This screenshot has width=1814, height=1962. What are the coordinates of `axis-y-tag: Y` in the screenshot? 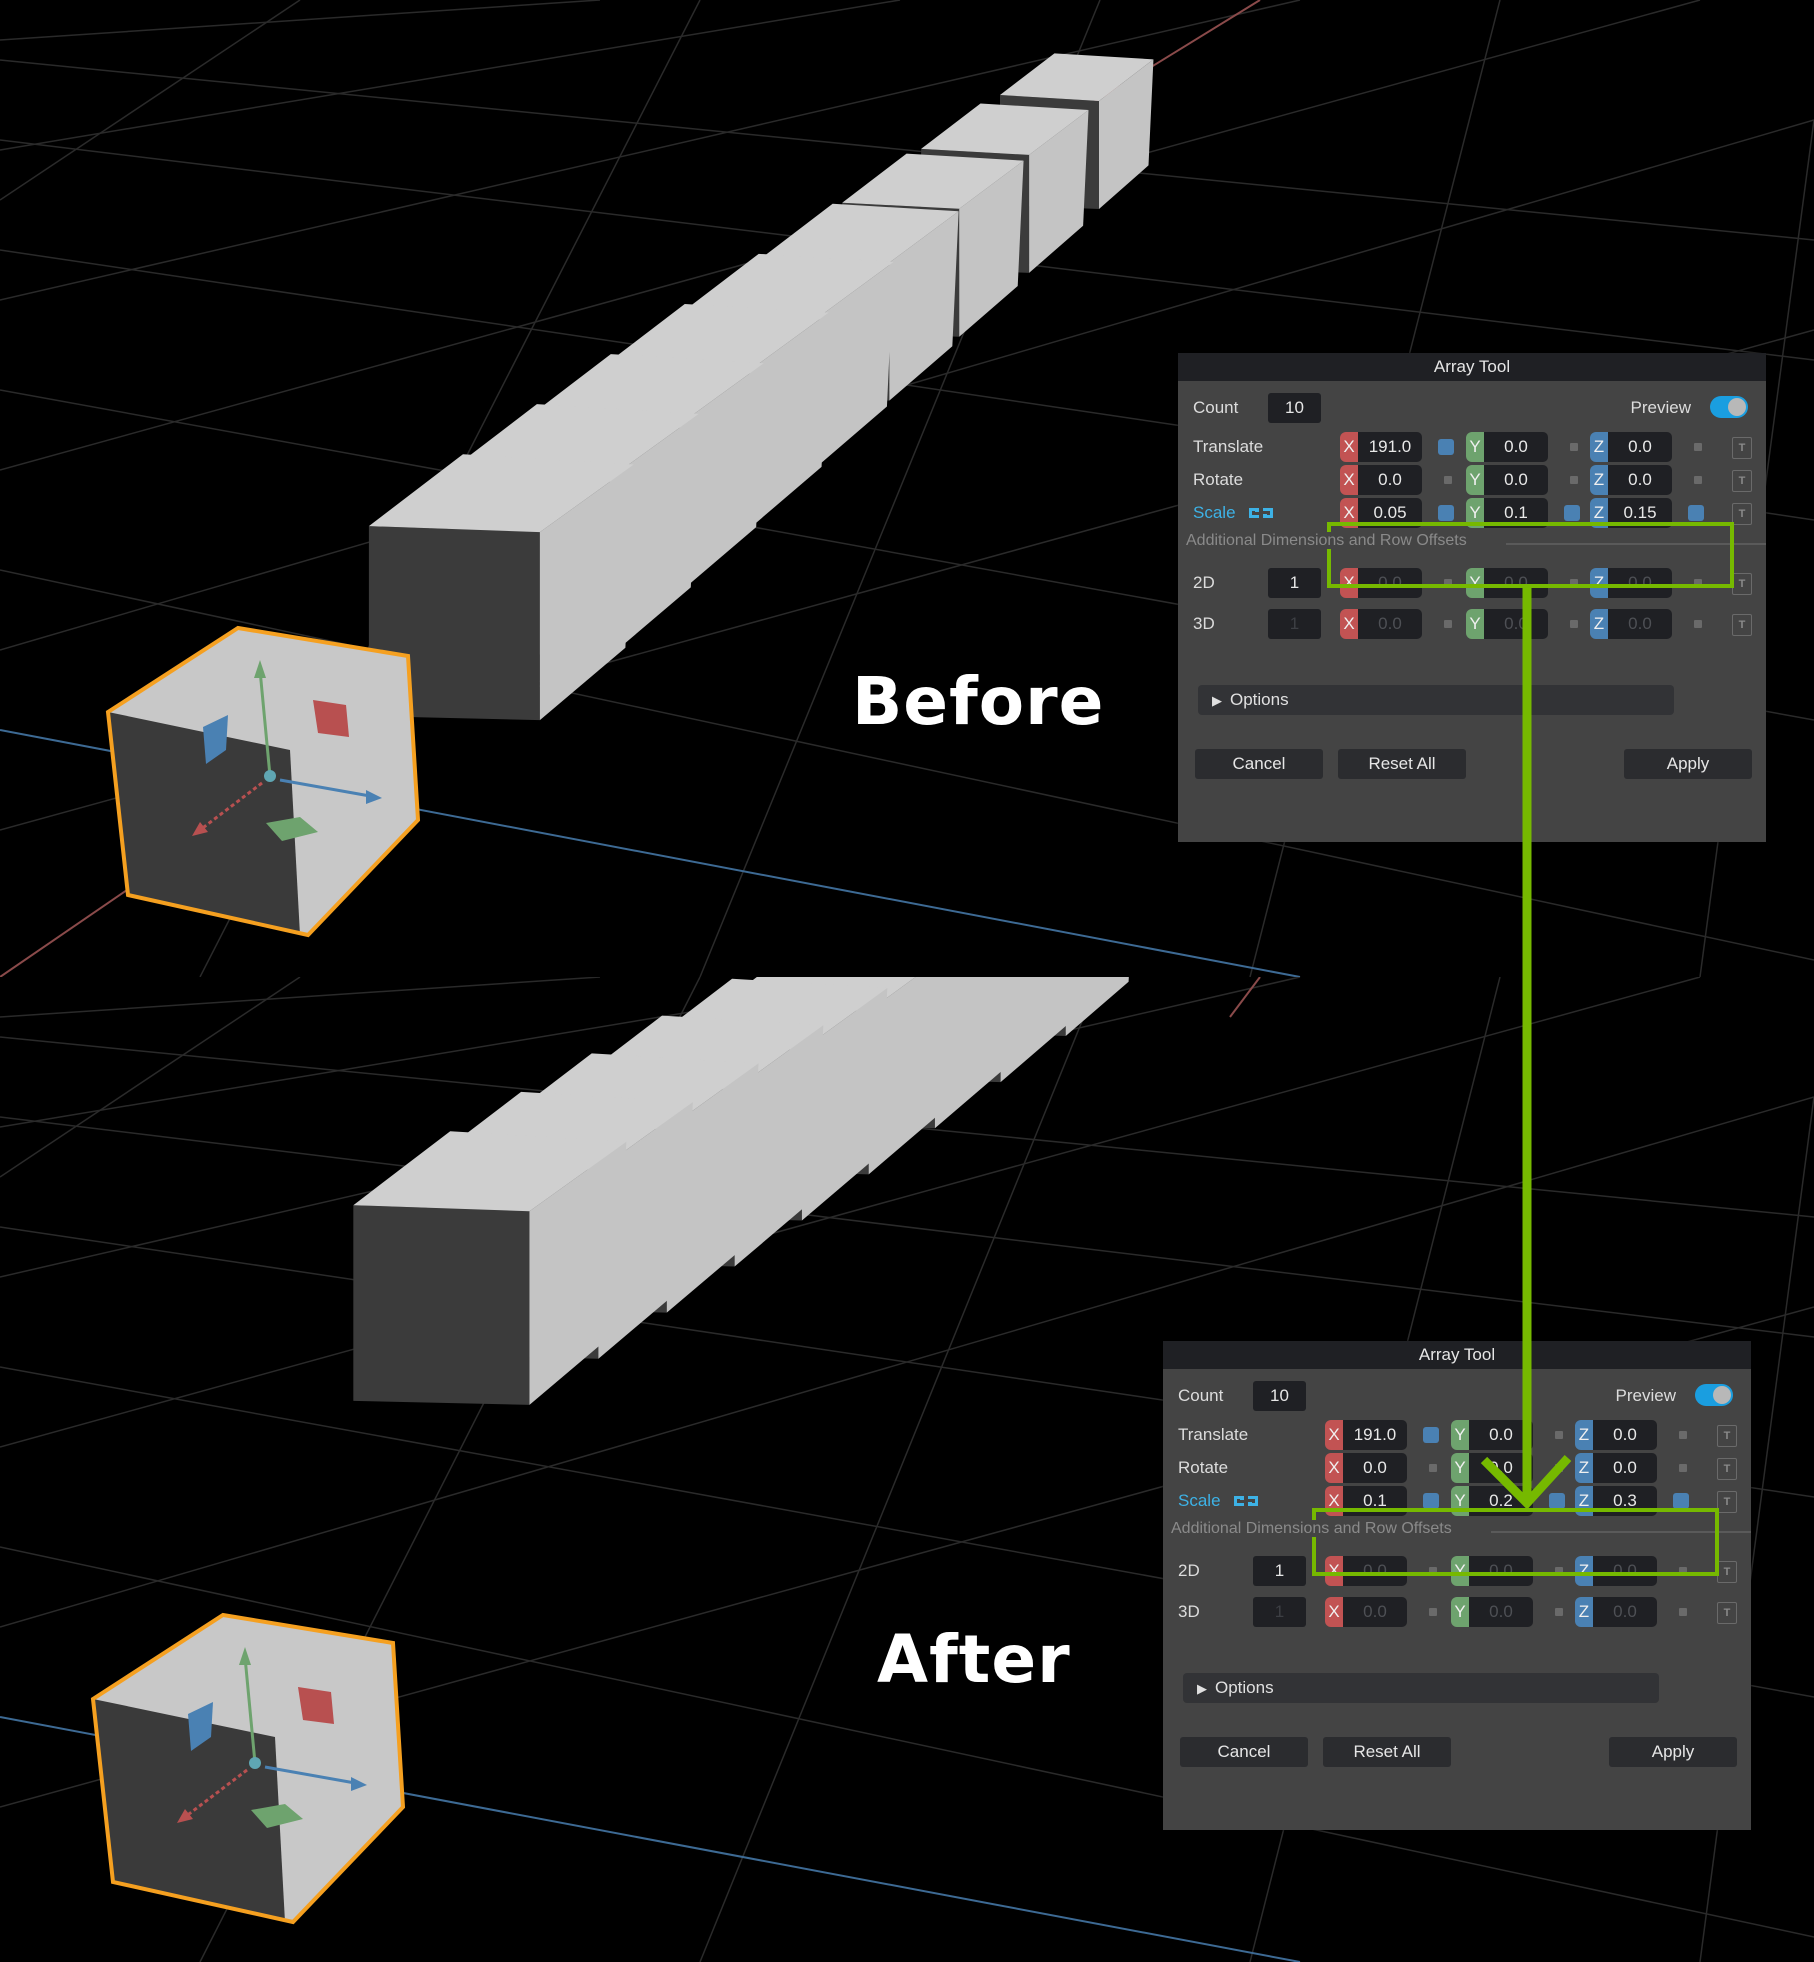 It's located at (1460, 1435).